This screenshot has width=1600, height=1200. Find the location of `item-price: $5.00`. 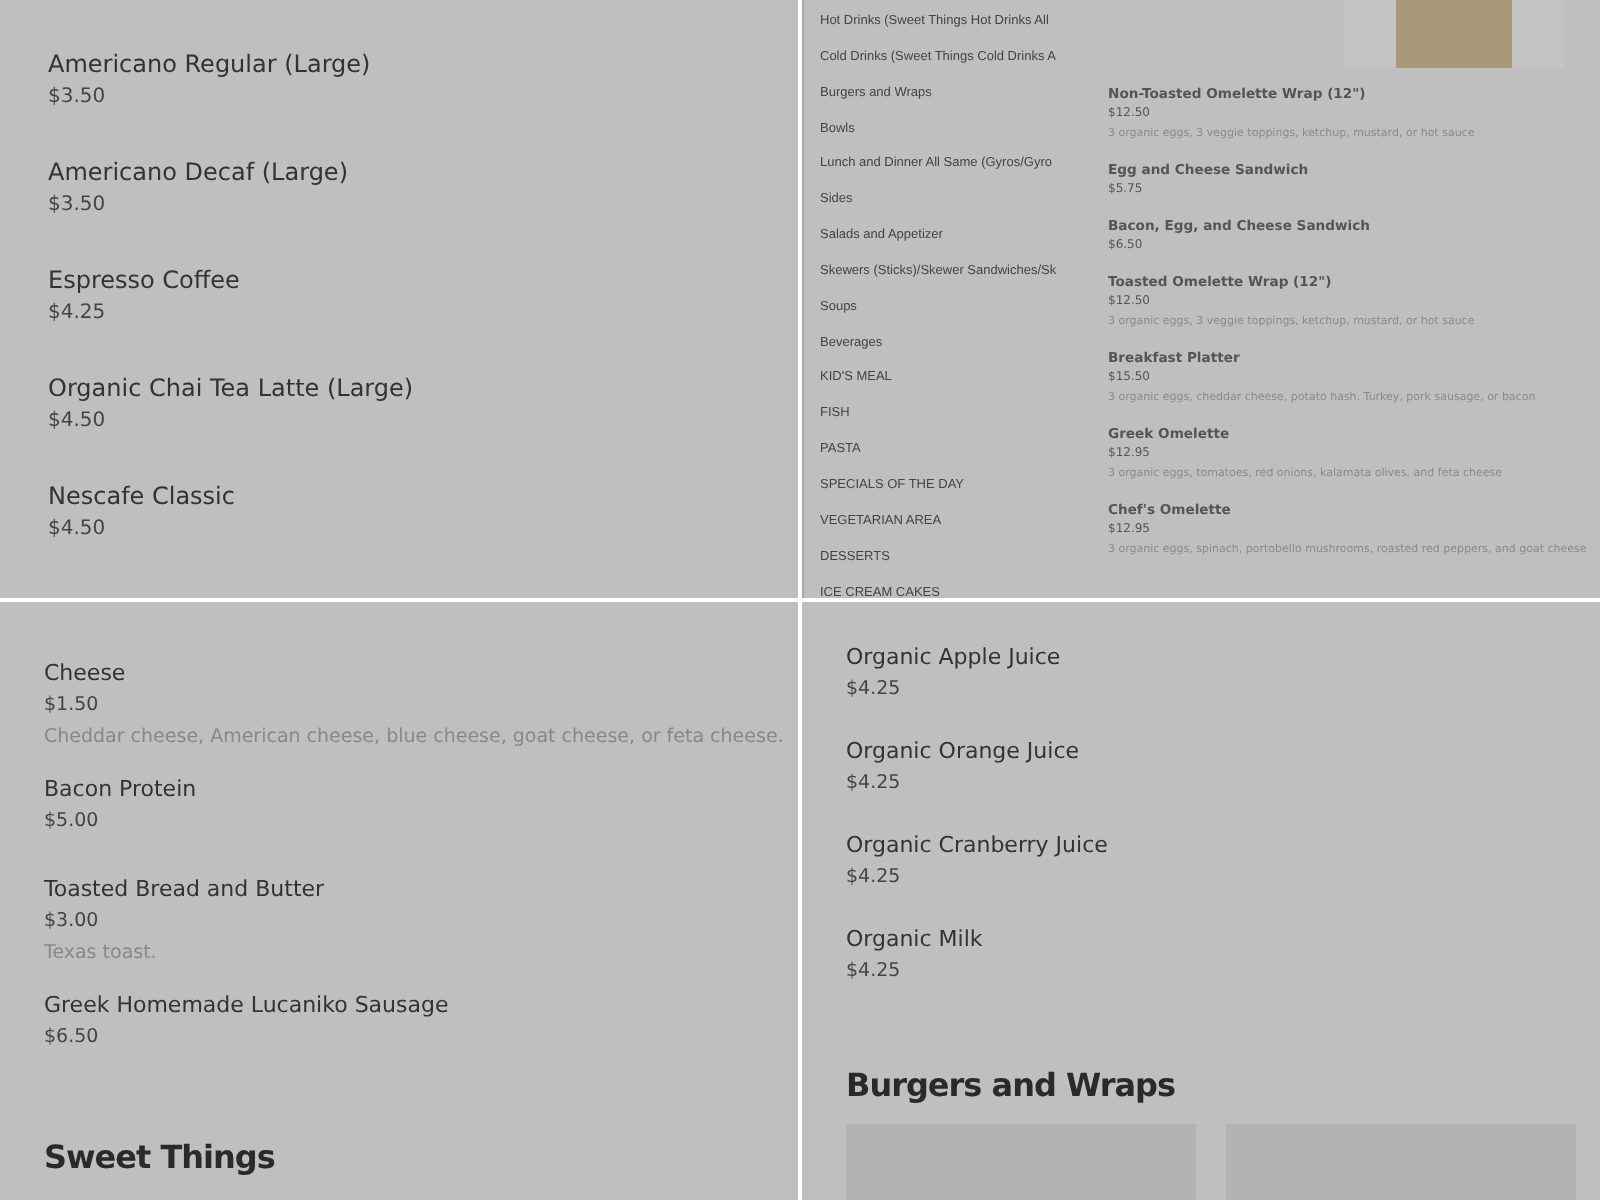

item-price: $5.00 is located at coordinates (71, 822).